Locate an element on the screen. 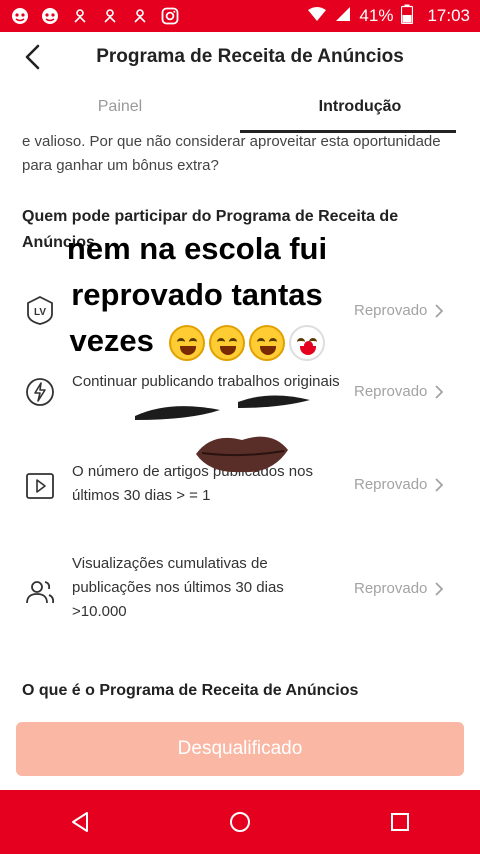  eyebrows-sticker is located at coordinates (222, 407).